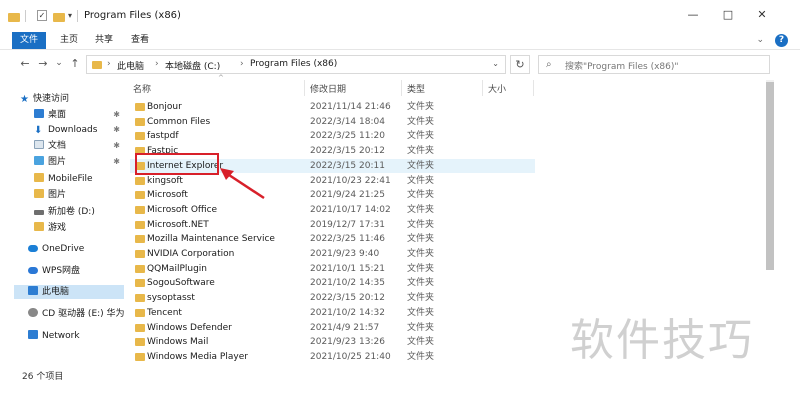 Image resolution: width=800 pixels, height=395 pixels. I want to click on up-arrow-icon: ↑, so click(75, 63).